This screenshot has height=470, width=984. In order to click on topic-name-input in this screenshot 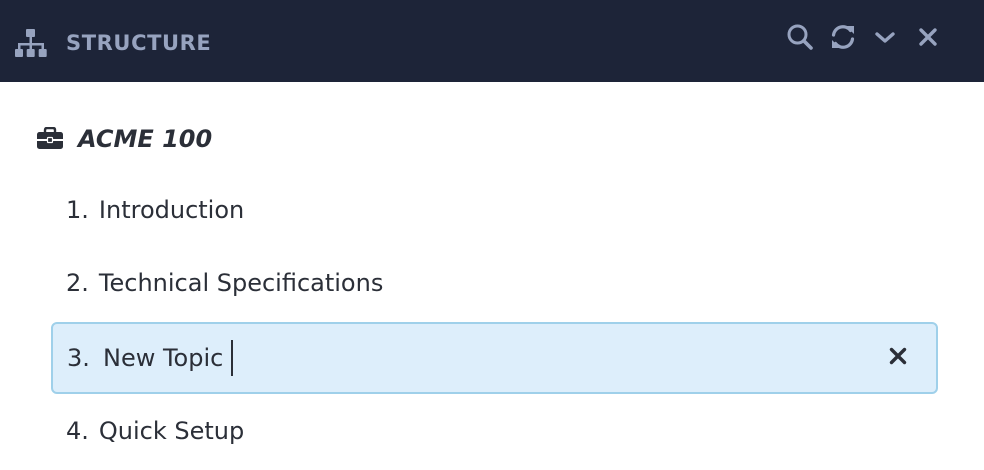, I will do `click(483, 358)`.